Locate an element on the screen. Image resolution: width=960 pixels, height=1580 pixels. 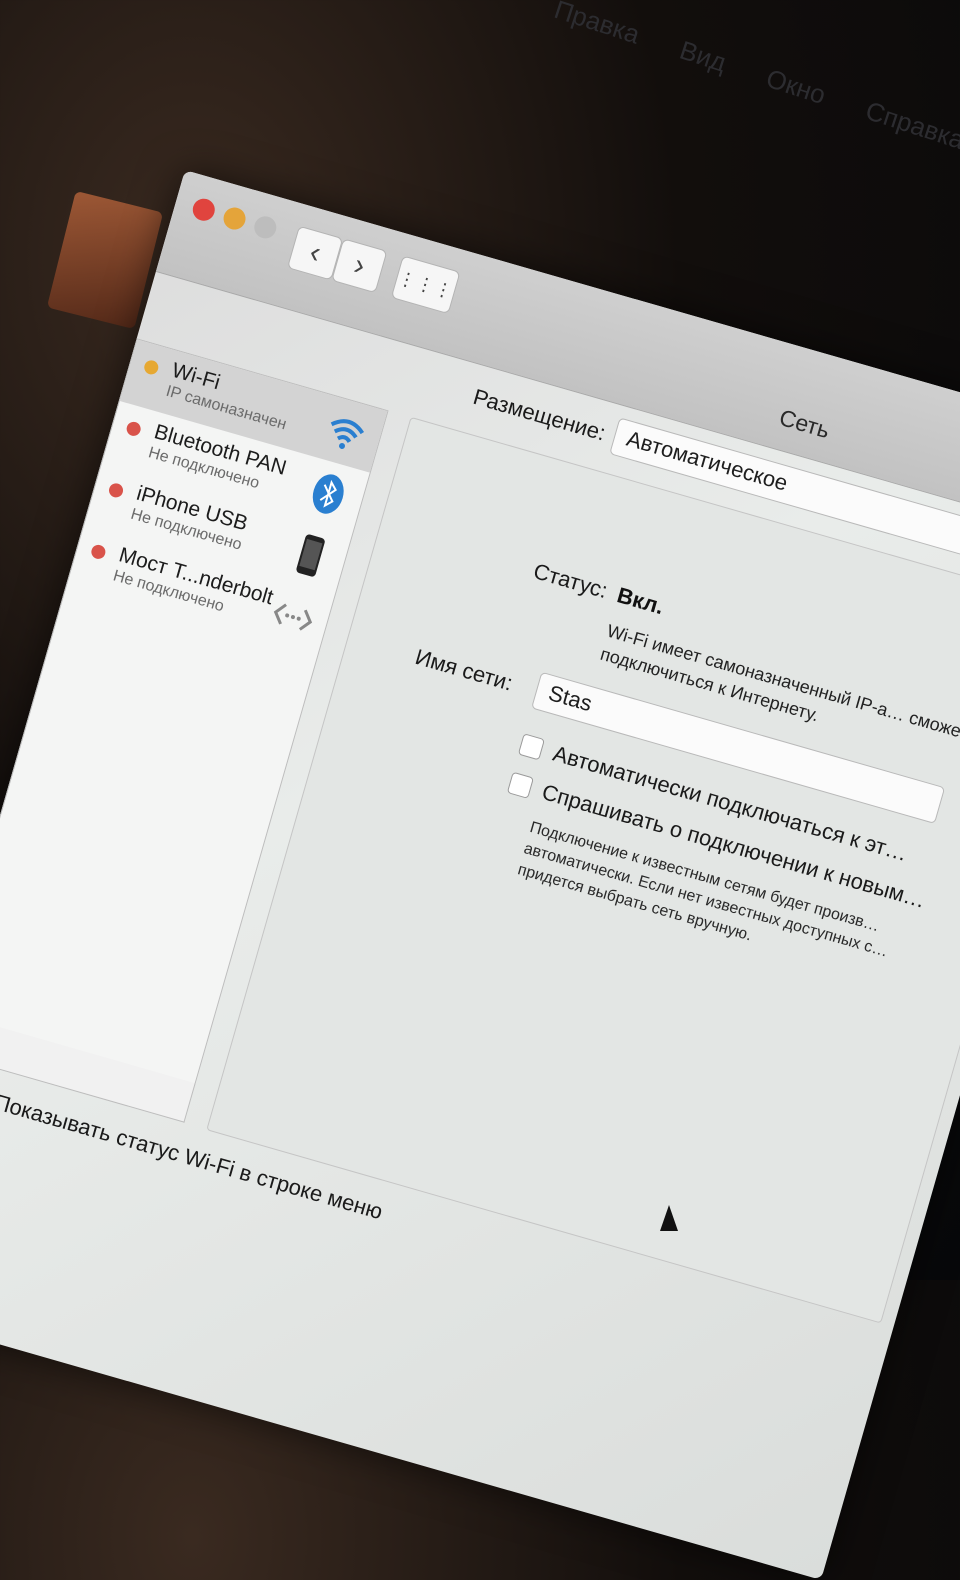
show-all-button: ⋮⋮⋮ is located at coordinates (425, 285).